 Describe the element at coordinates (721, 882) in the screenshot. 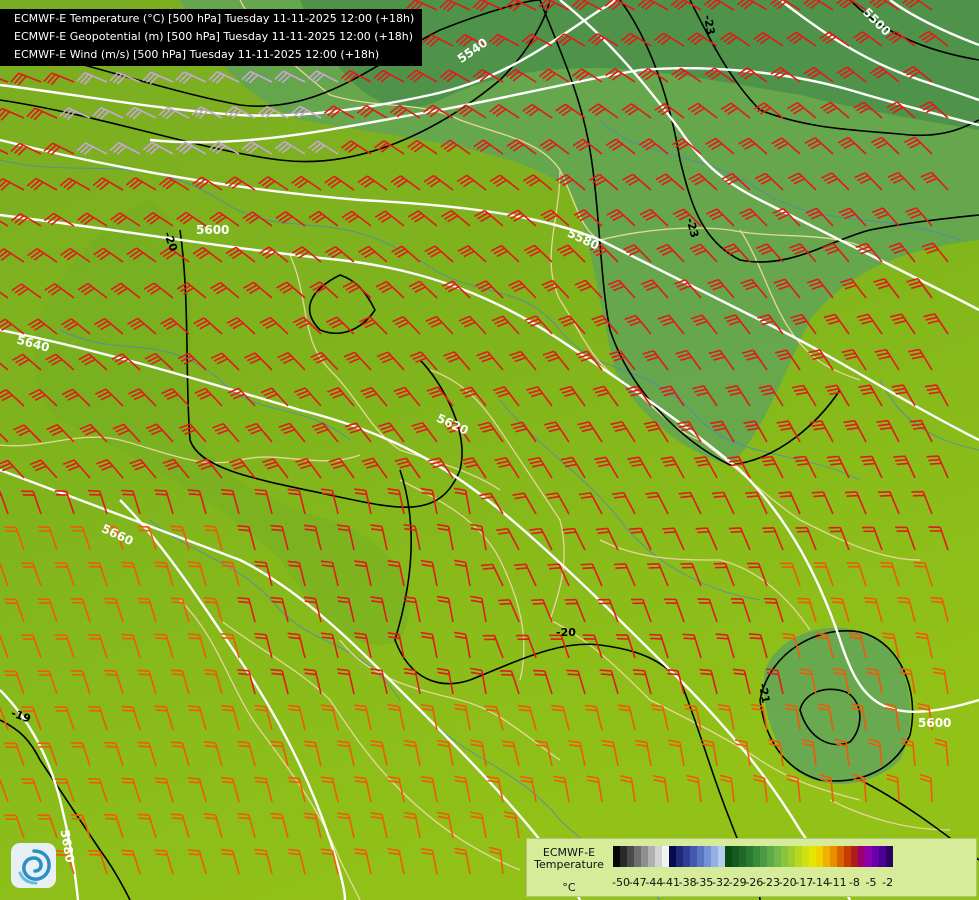

I see `legend-tick-label: -32` at that location.